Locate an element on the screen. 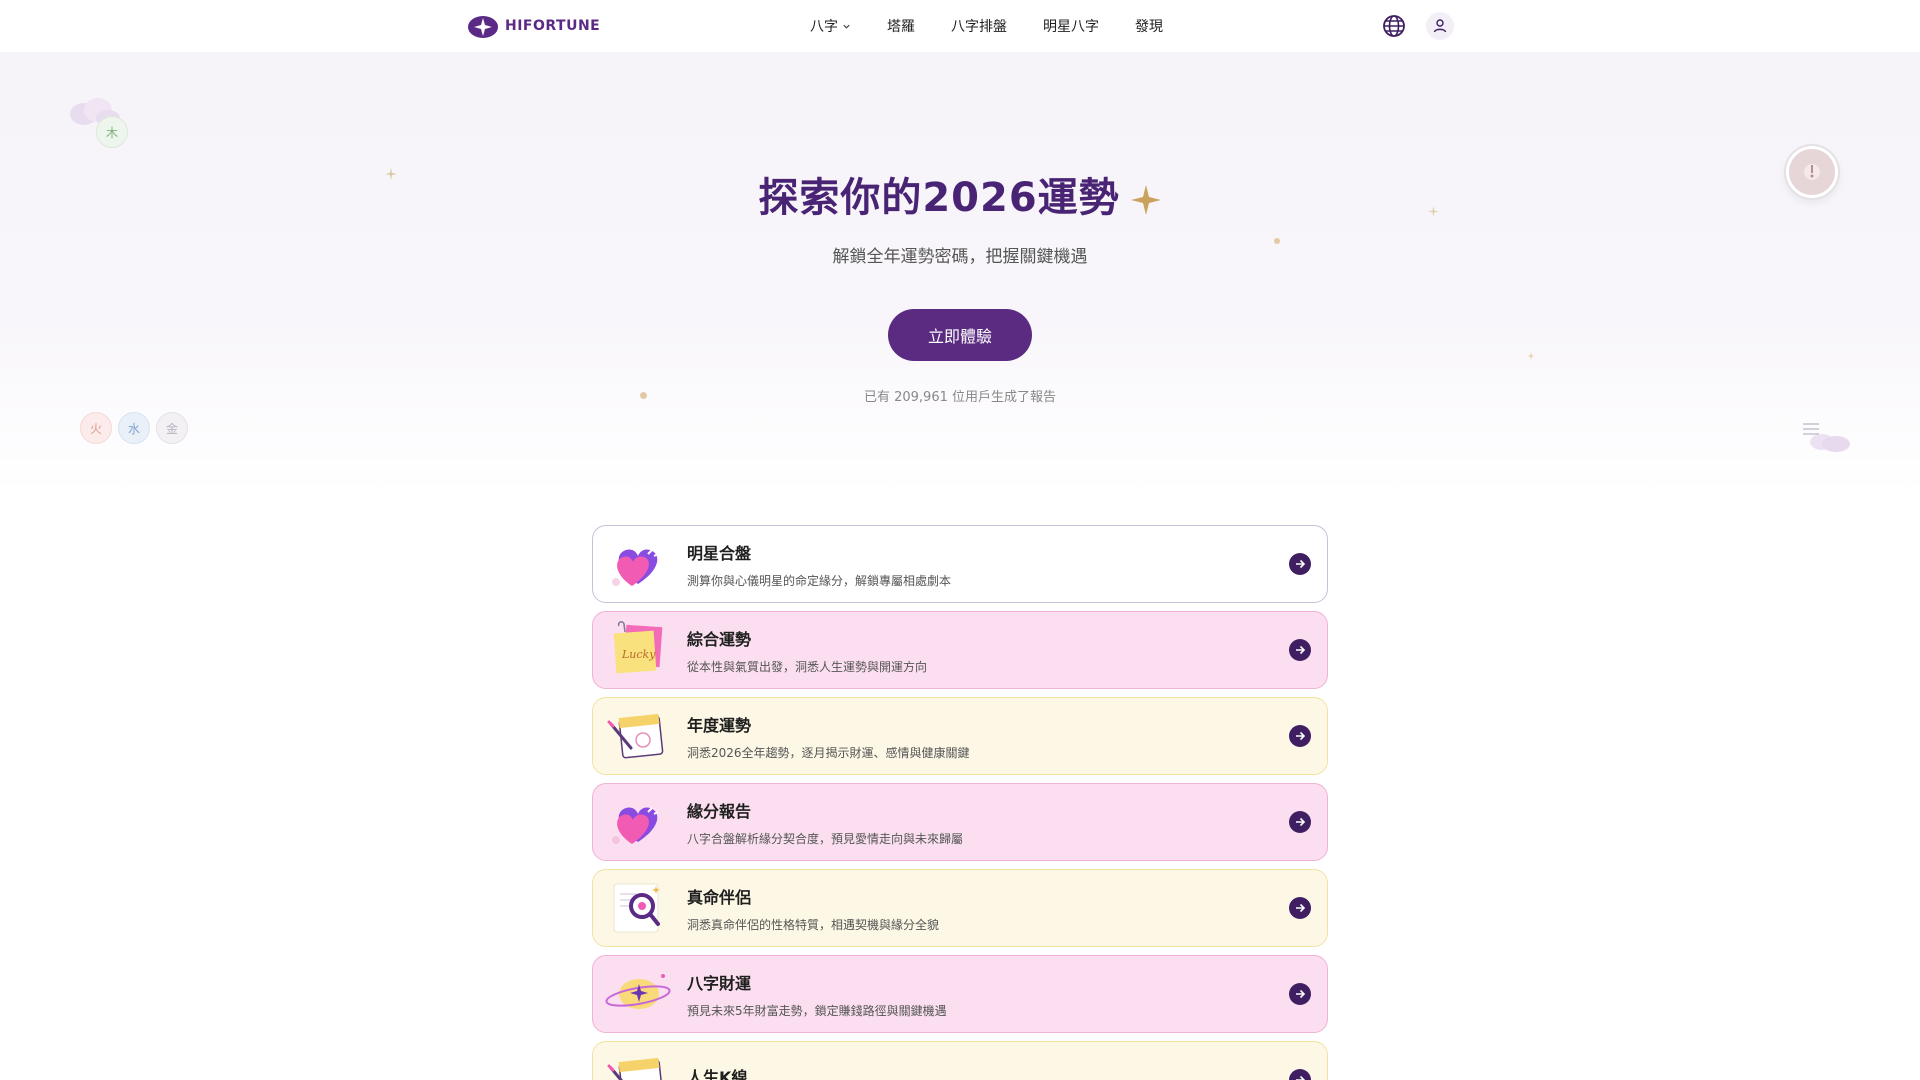 The image size is (1920, 1080). top-header: HIFORTUNE 八字 塔羅 八字排盤 明星八字 發現 is located at coordinates (960, 26).